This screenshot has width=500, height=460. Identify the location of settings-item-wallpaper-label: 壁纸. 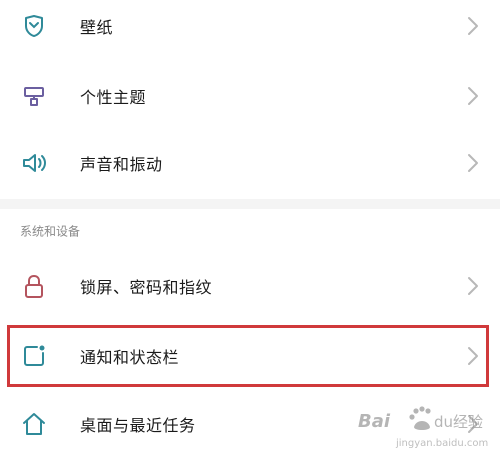
(97, 27).